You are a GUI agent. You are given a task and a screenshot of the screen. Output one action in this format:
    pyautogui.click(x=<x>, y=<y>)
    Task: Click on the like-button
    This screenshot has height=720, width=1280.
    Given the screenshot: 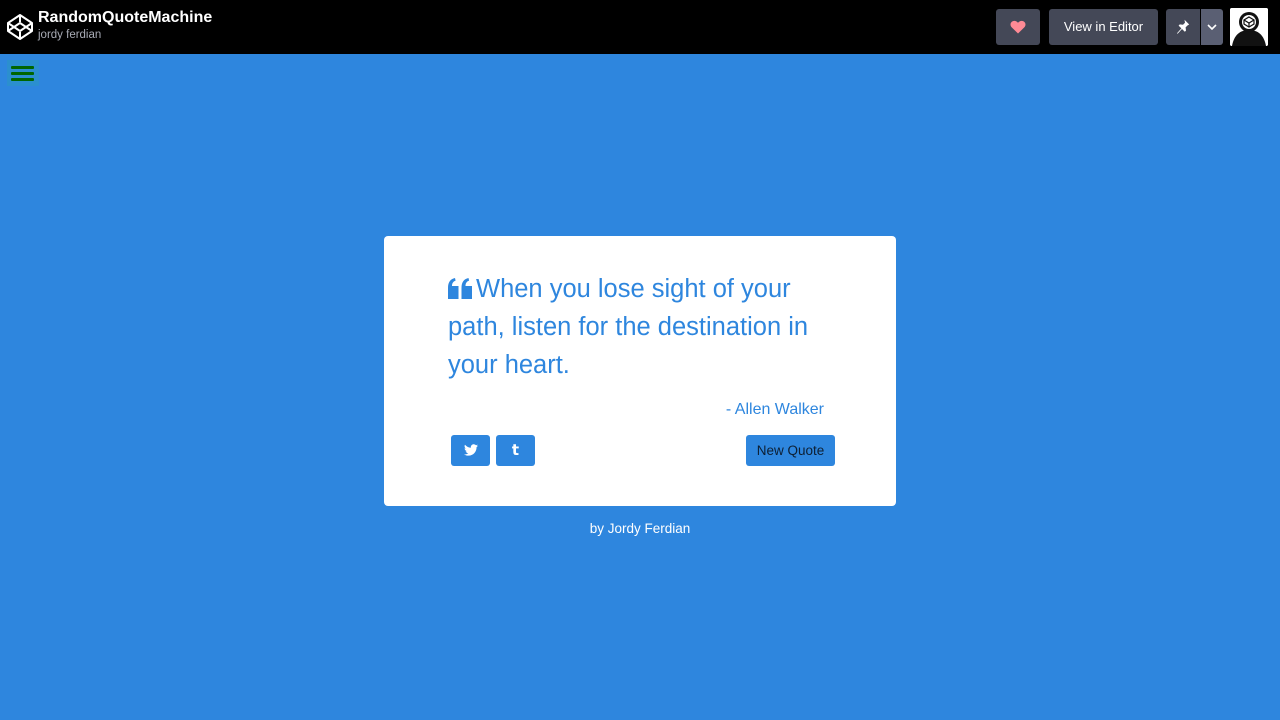 What is the action you would take?
    pyautogui.click(x=1018, y=27)
    